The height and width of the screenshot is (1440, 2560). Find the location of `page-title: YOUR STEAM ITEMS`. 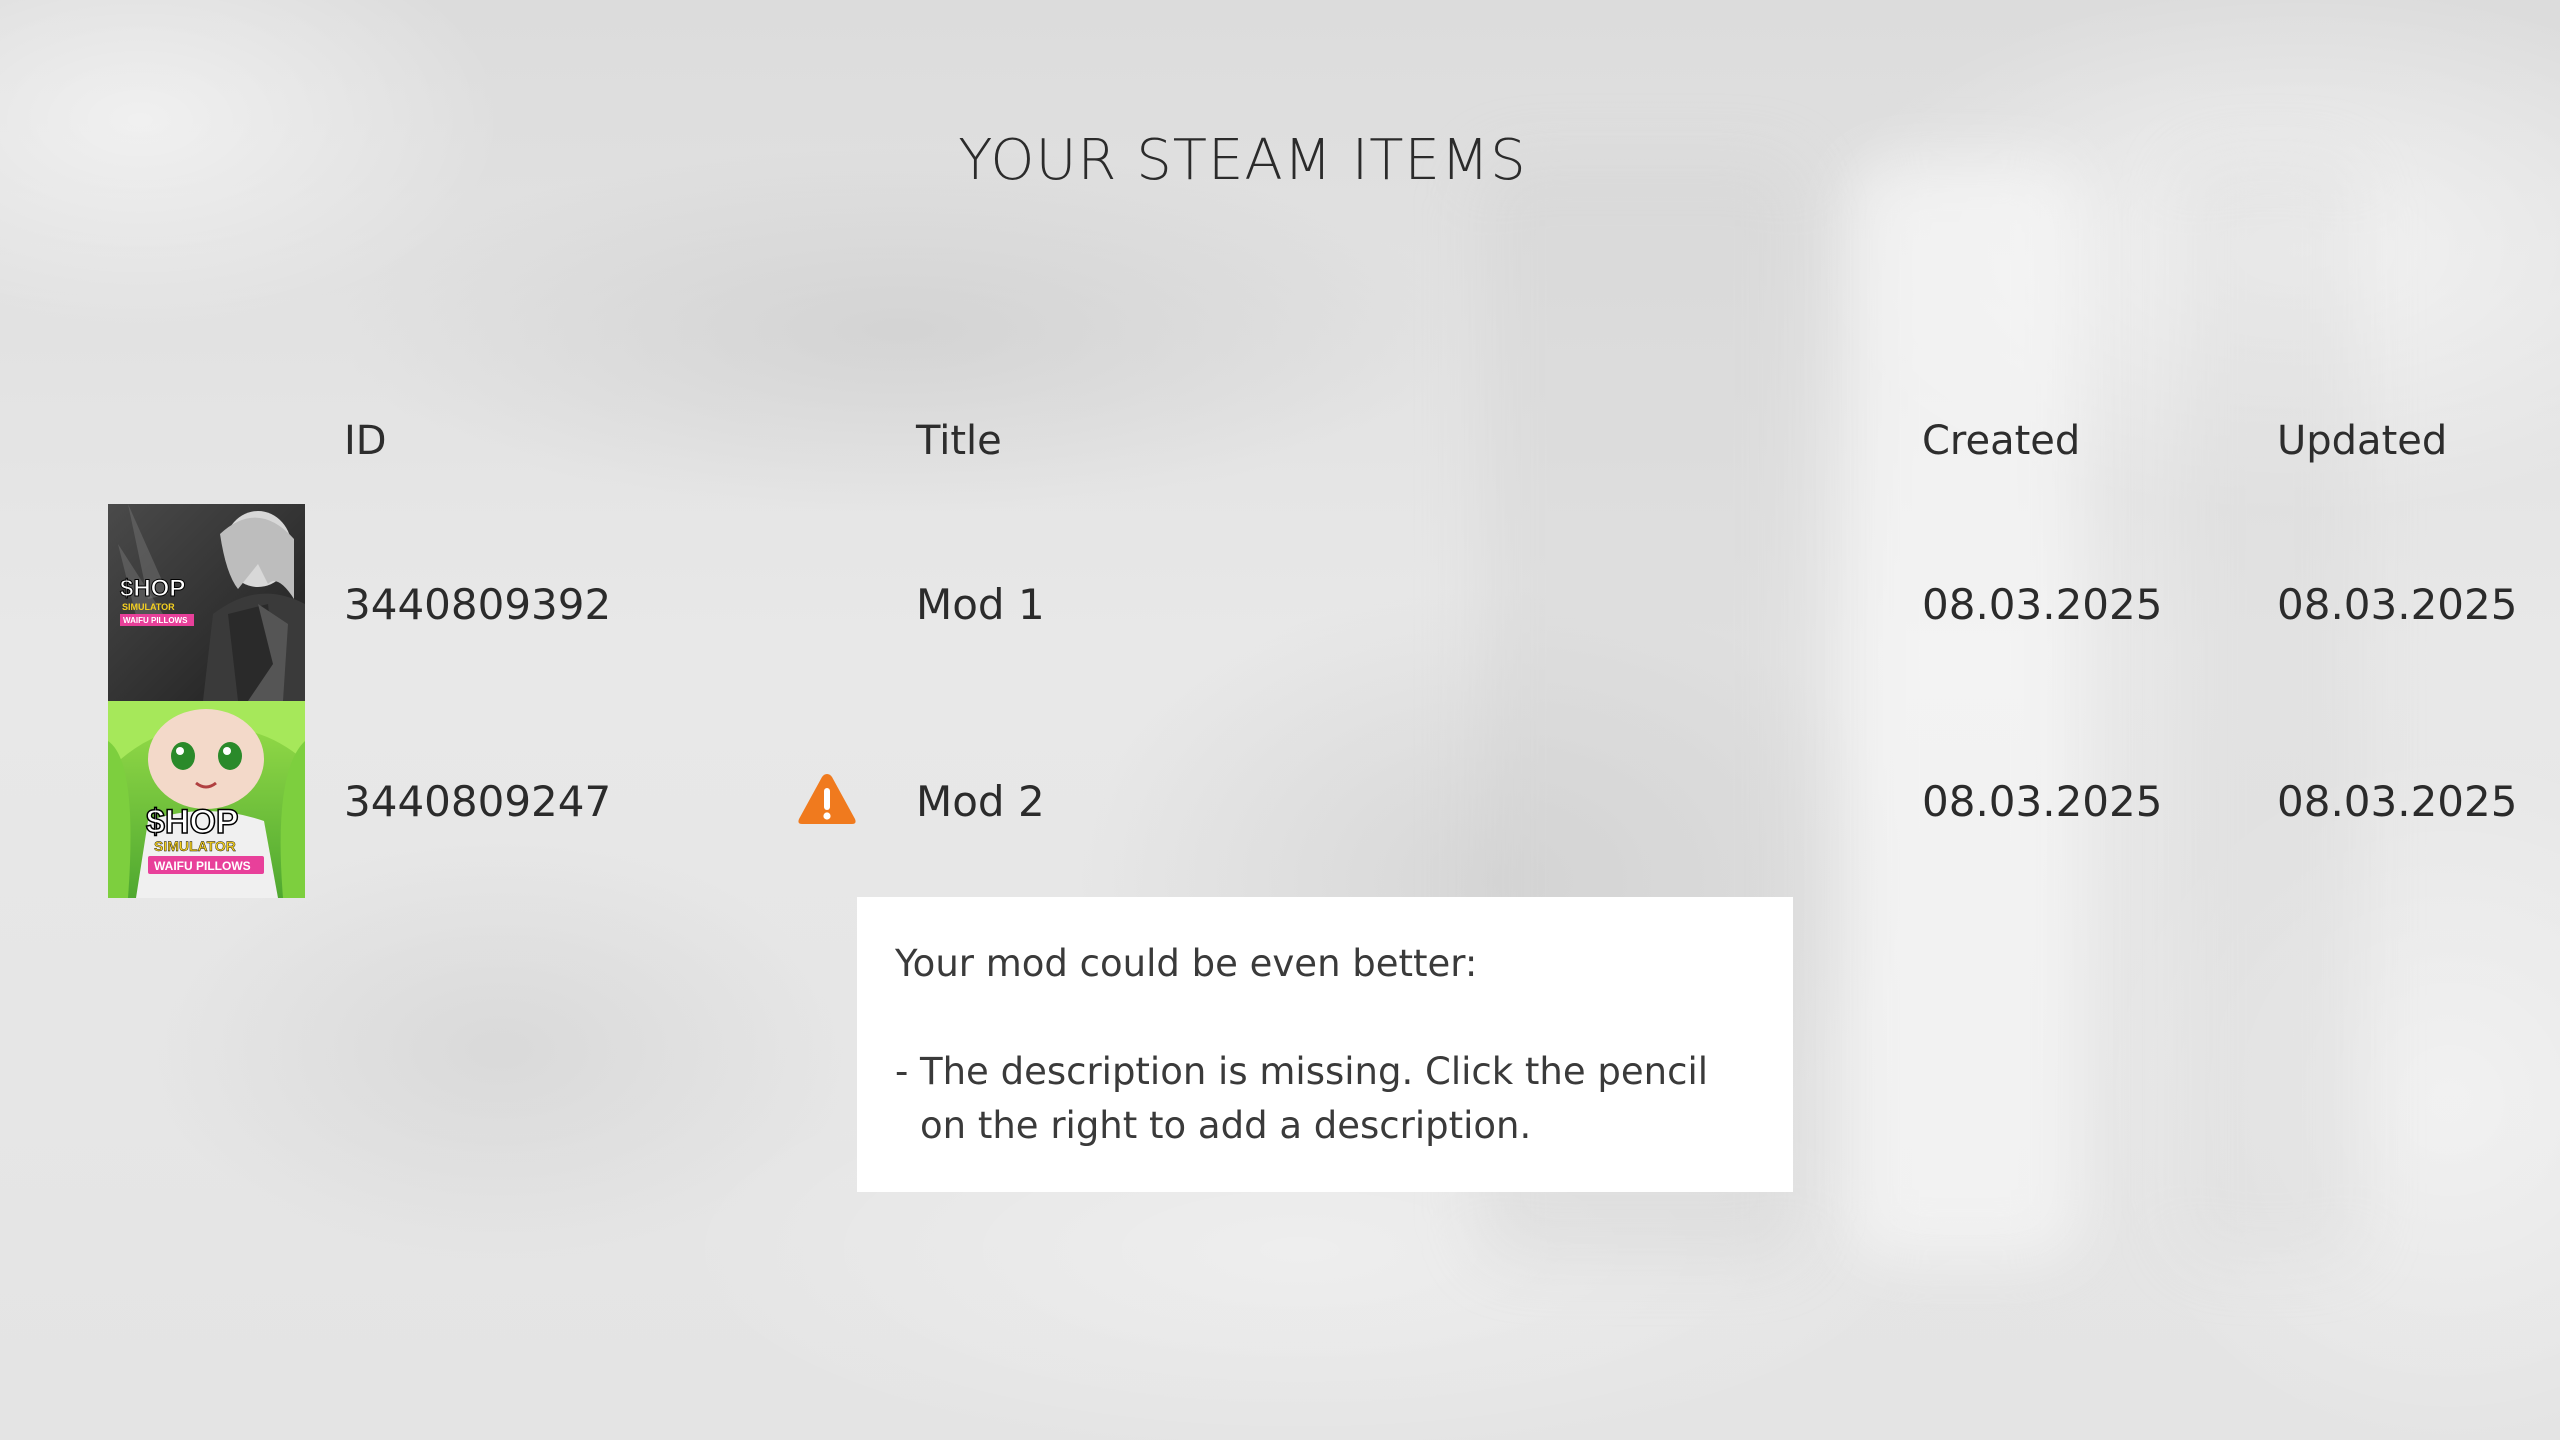

page-title: YOUR STEAM ITEMS is located at coordinates (1242, 160).